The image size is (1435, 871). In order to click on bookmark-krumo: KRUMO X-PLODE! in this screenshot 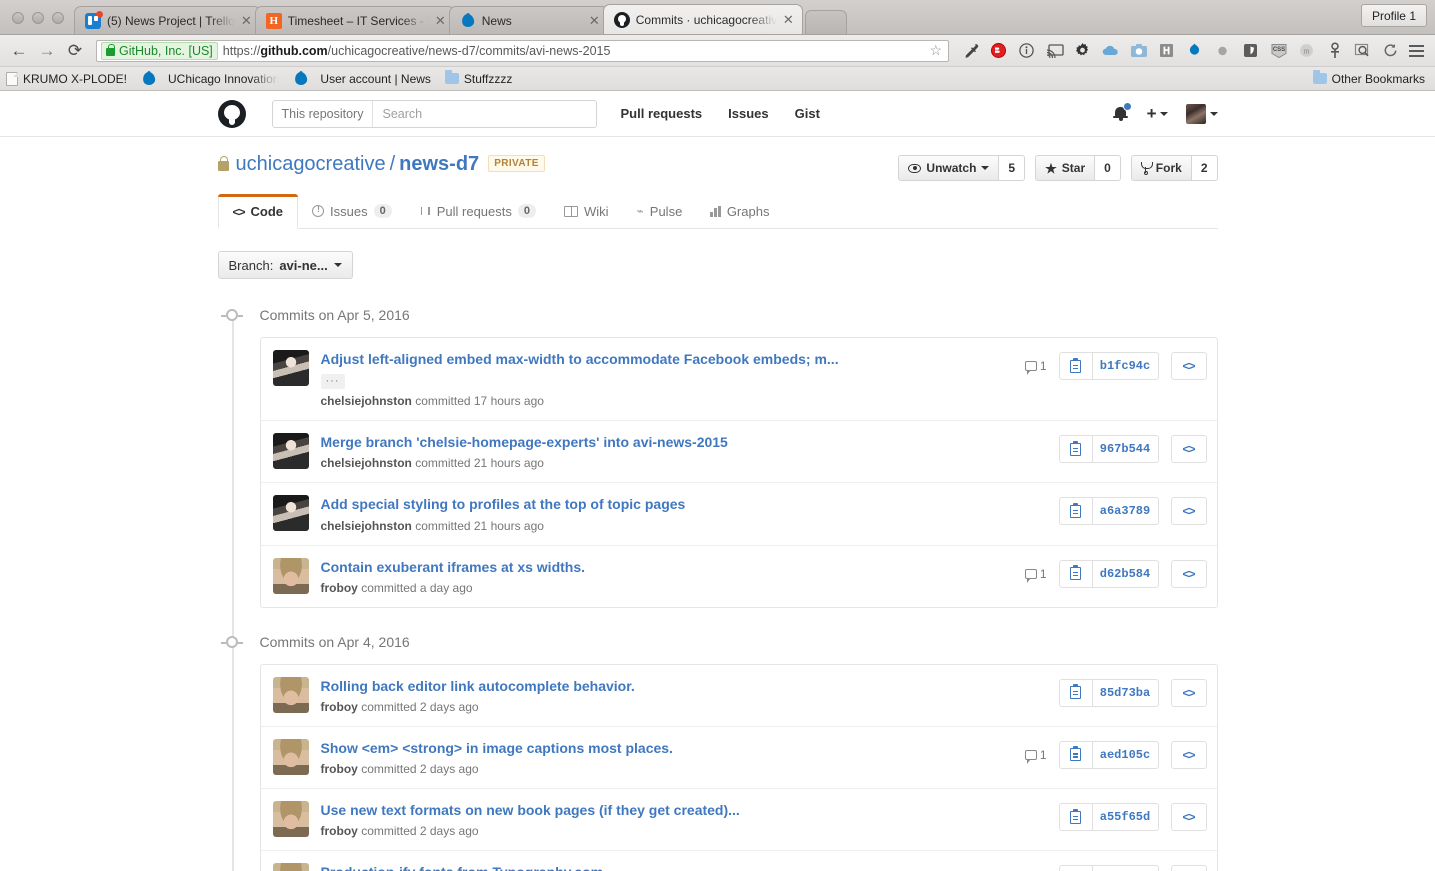, I will do `click(66, 78)`.